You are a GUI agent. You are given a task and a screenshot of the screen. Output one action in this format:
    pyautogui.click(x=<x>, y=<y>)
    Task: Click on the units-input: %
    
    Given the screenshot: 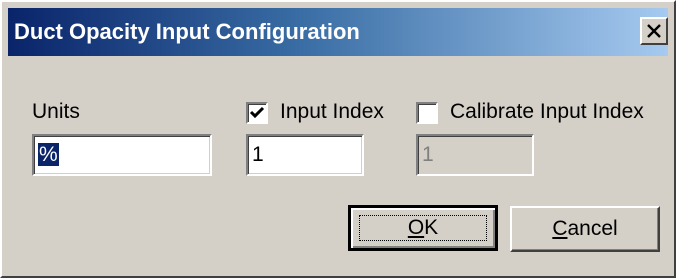 What is the action you would take?
    pyautogui.click(x=122, y=155)
    